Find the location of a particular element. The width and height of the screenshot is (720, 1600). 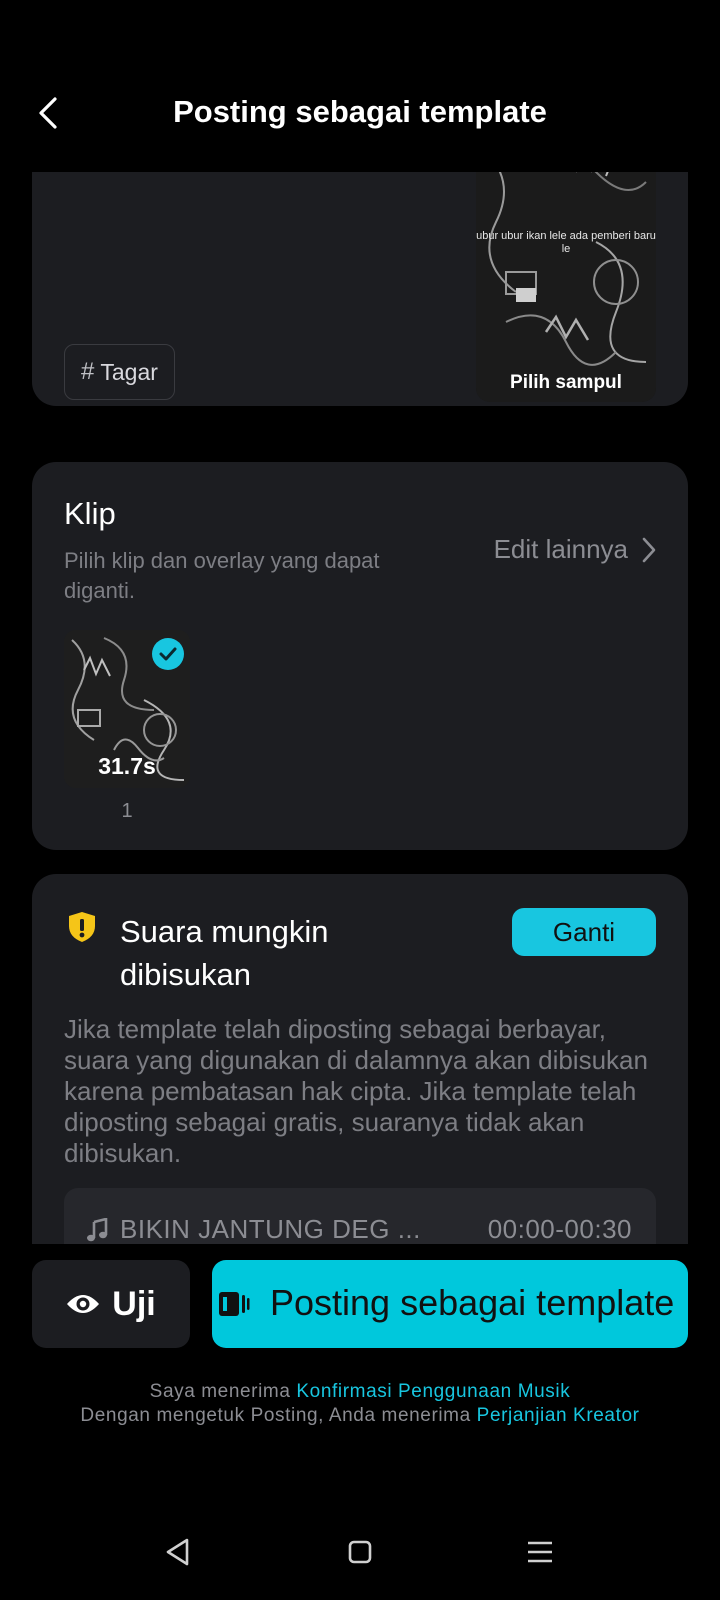

app-header: Posting sebagai template is located at coordinates (360, 113).